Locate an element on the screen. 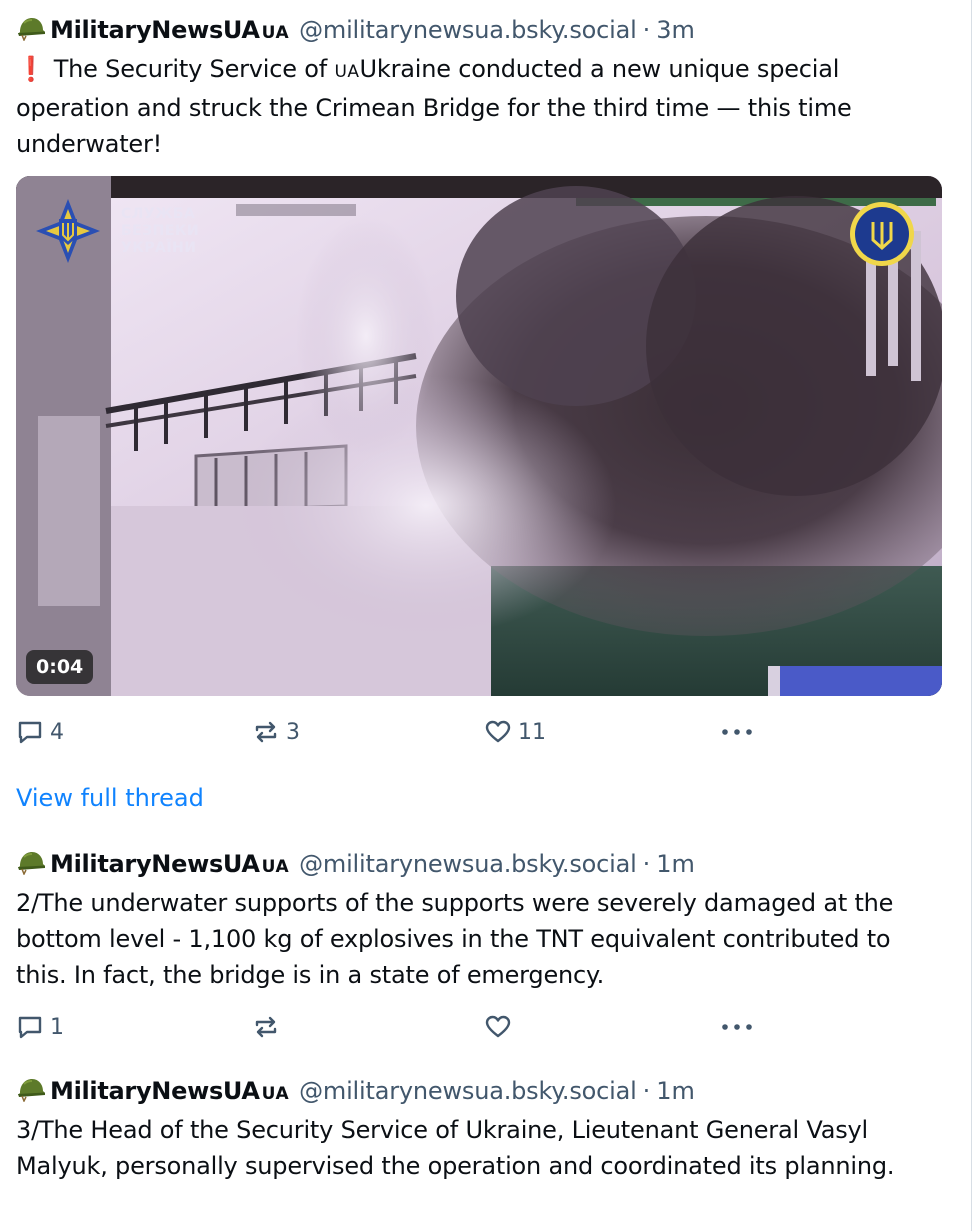 The height and width of the screenshot is (1231, 977). repost-button is located at coordinates (269, 1027).